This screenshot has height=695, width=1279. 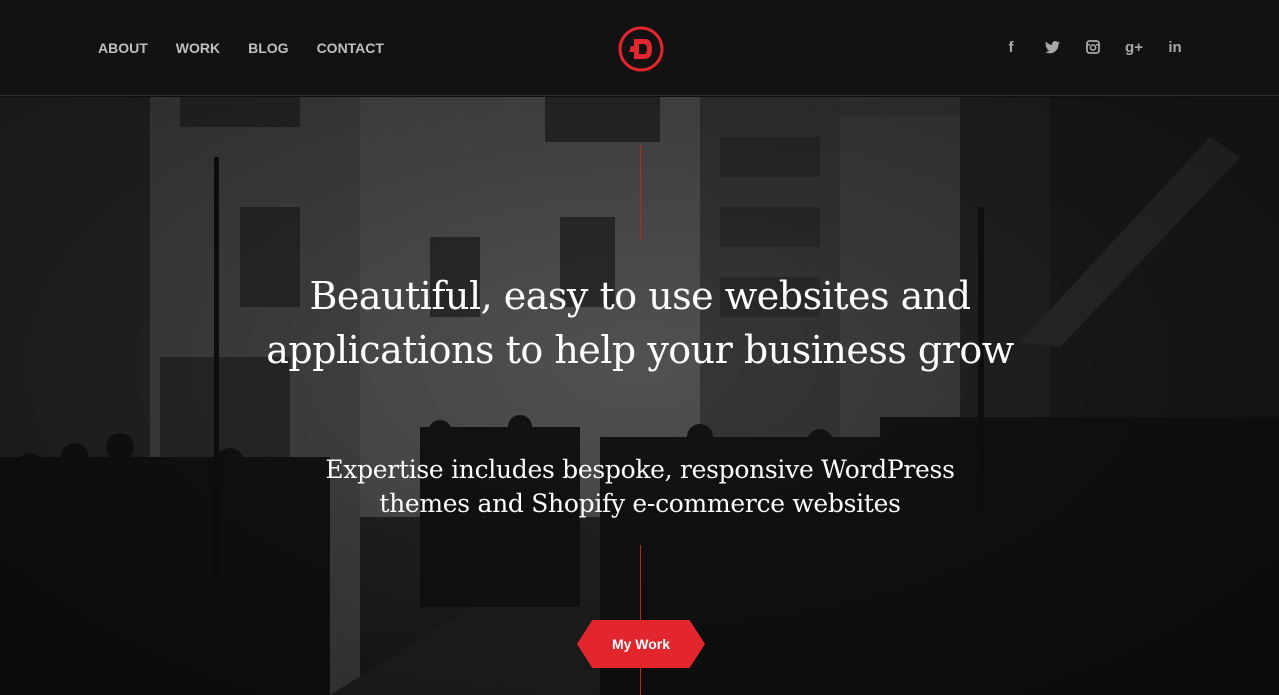 What do you see at coordinates (1052, 47) in the screenshot?
I see `twitter-icon` at bounding box center [1052, 47].